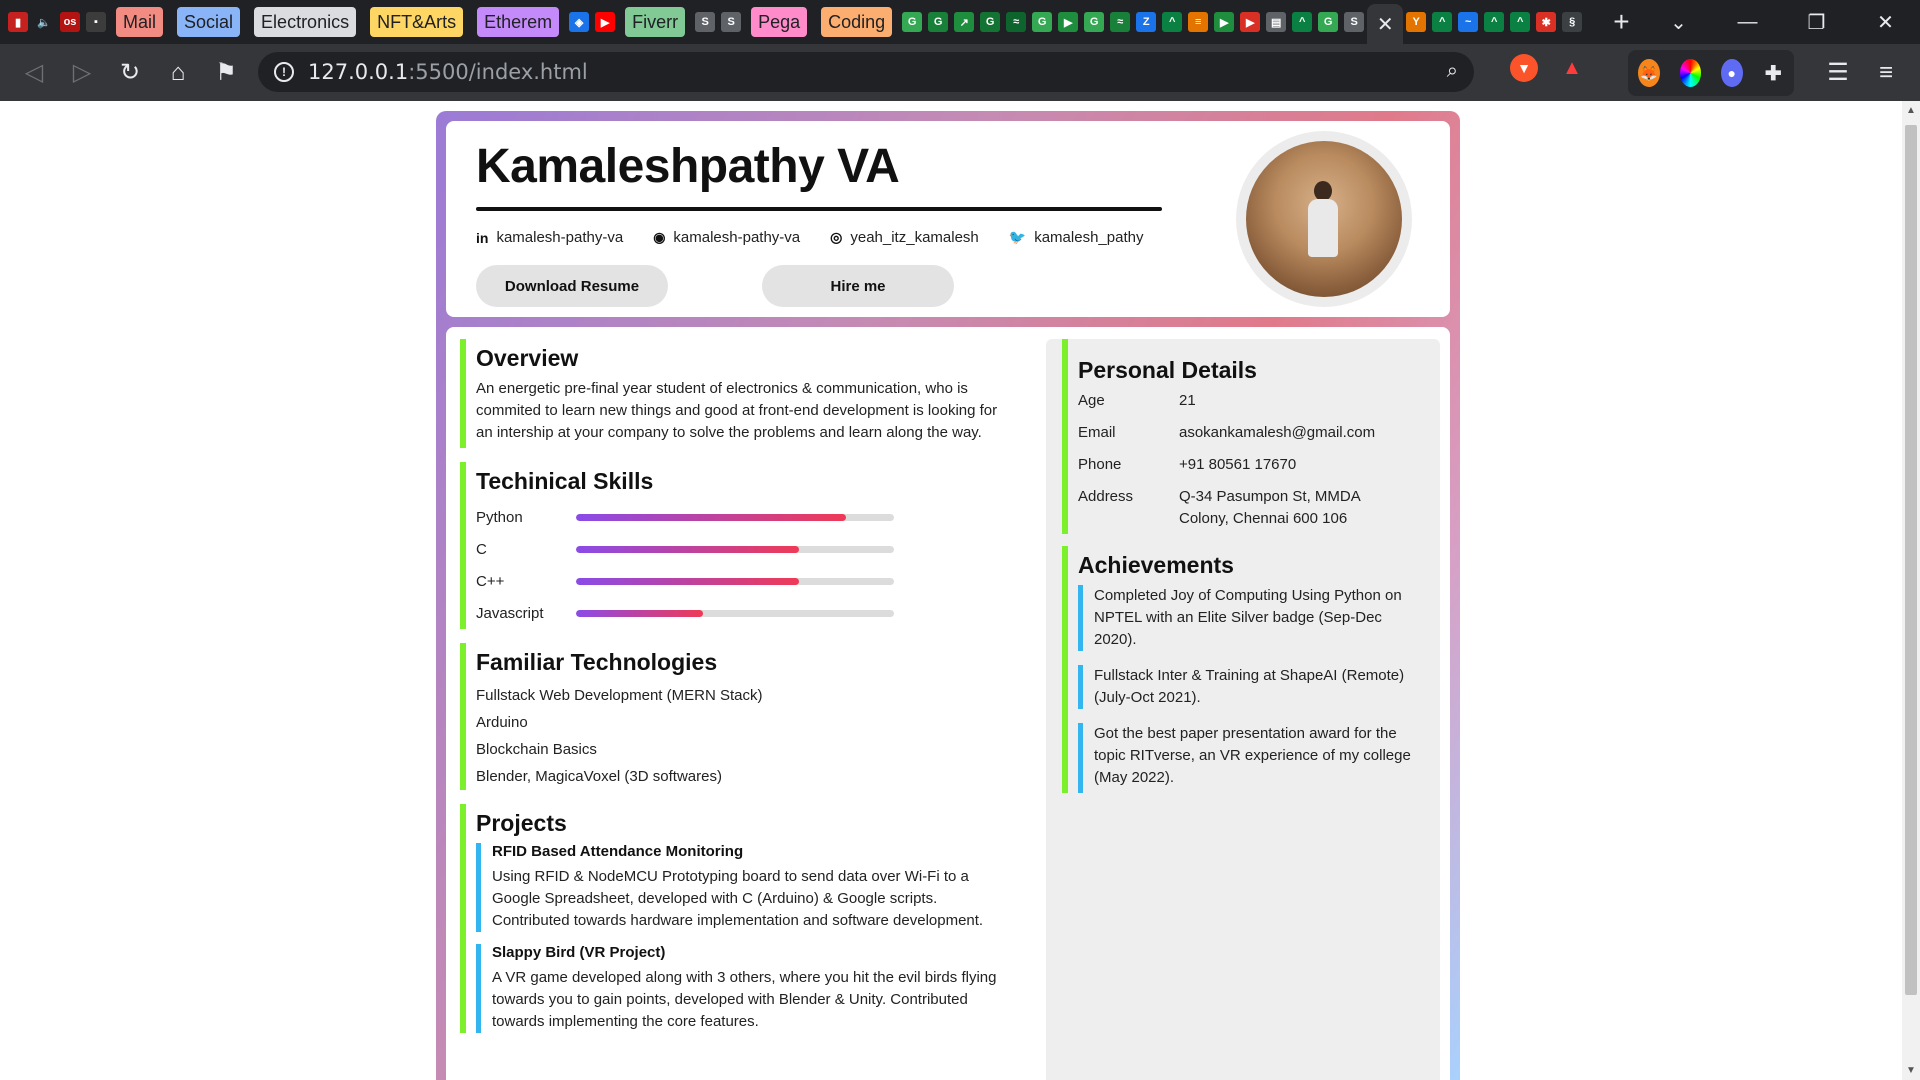 The height and width of the screenshot is (1080, 1920). I want to click on new-tab-plus-icon: +, so click(1621, 22).